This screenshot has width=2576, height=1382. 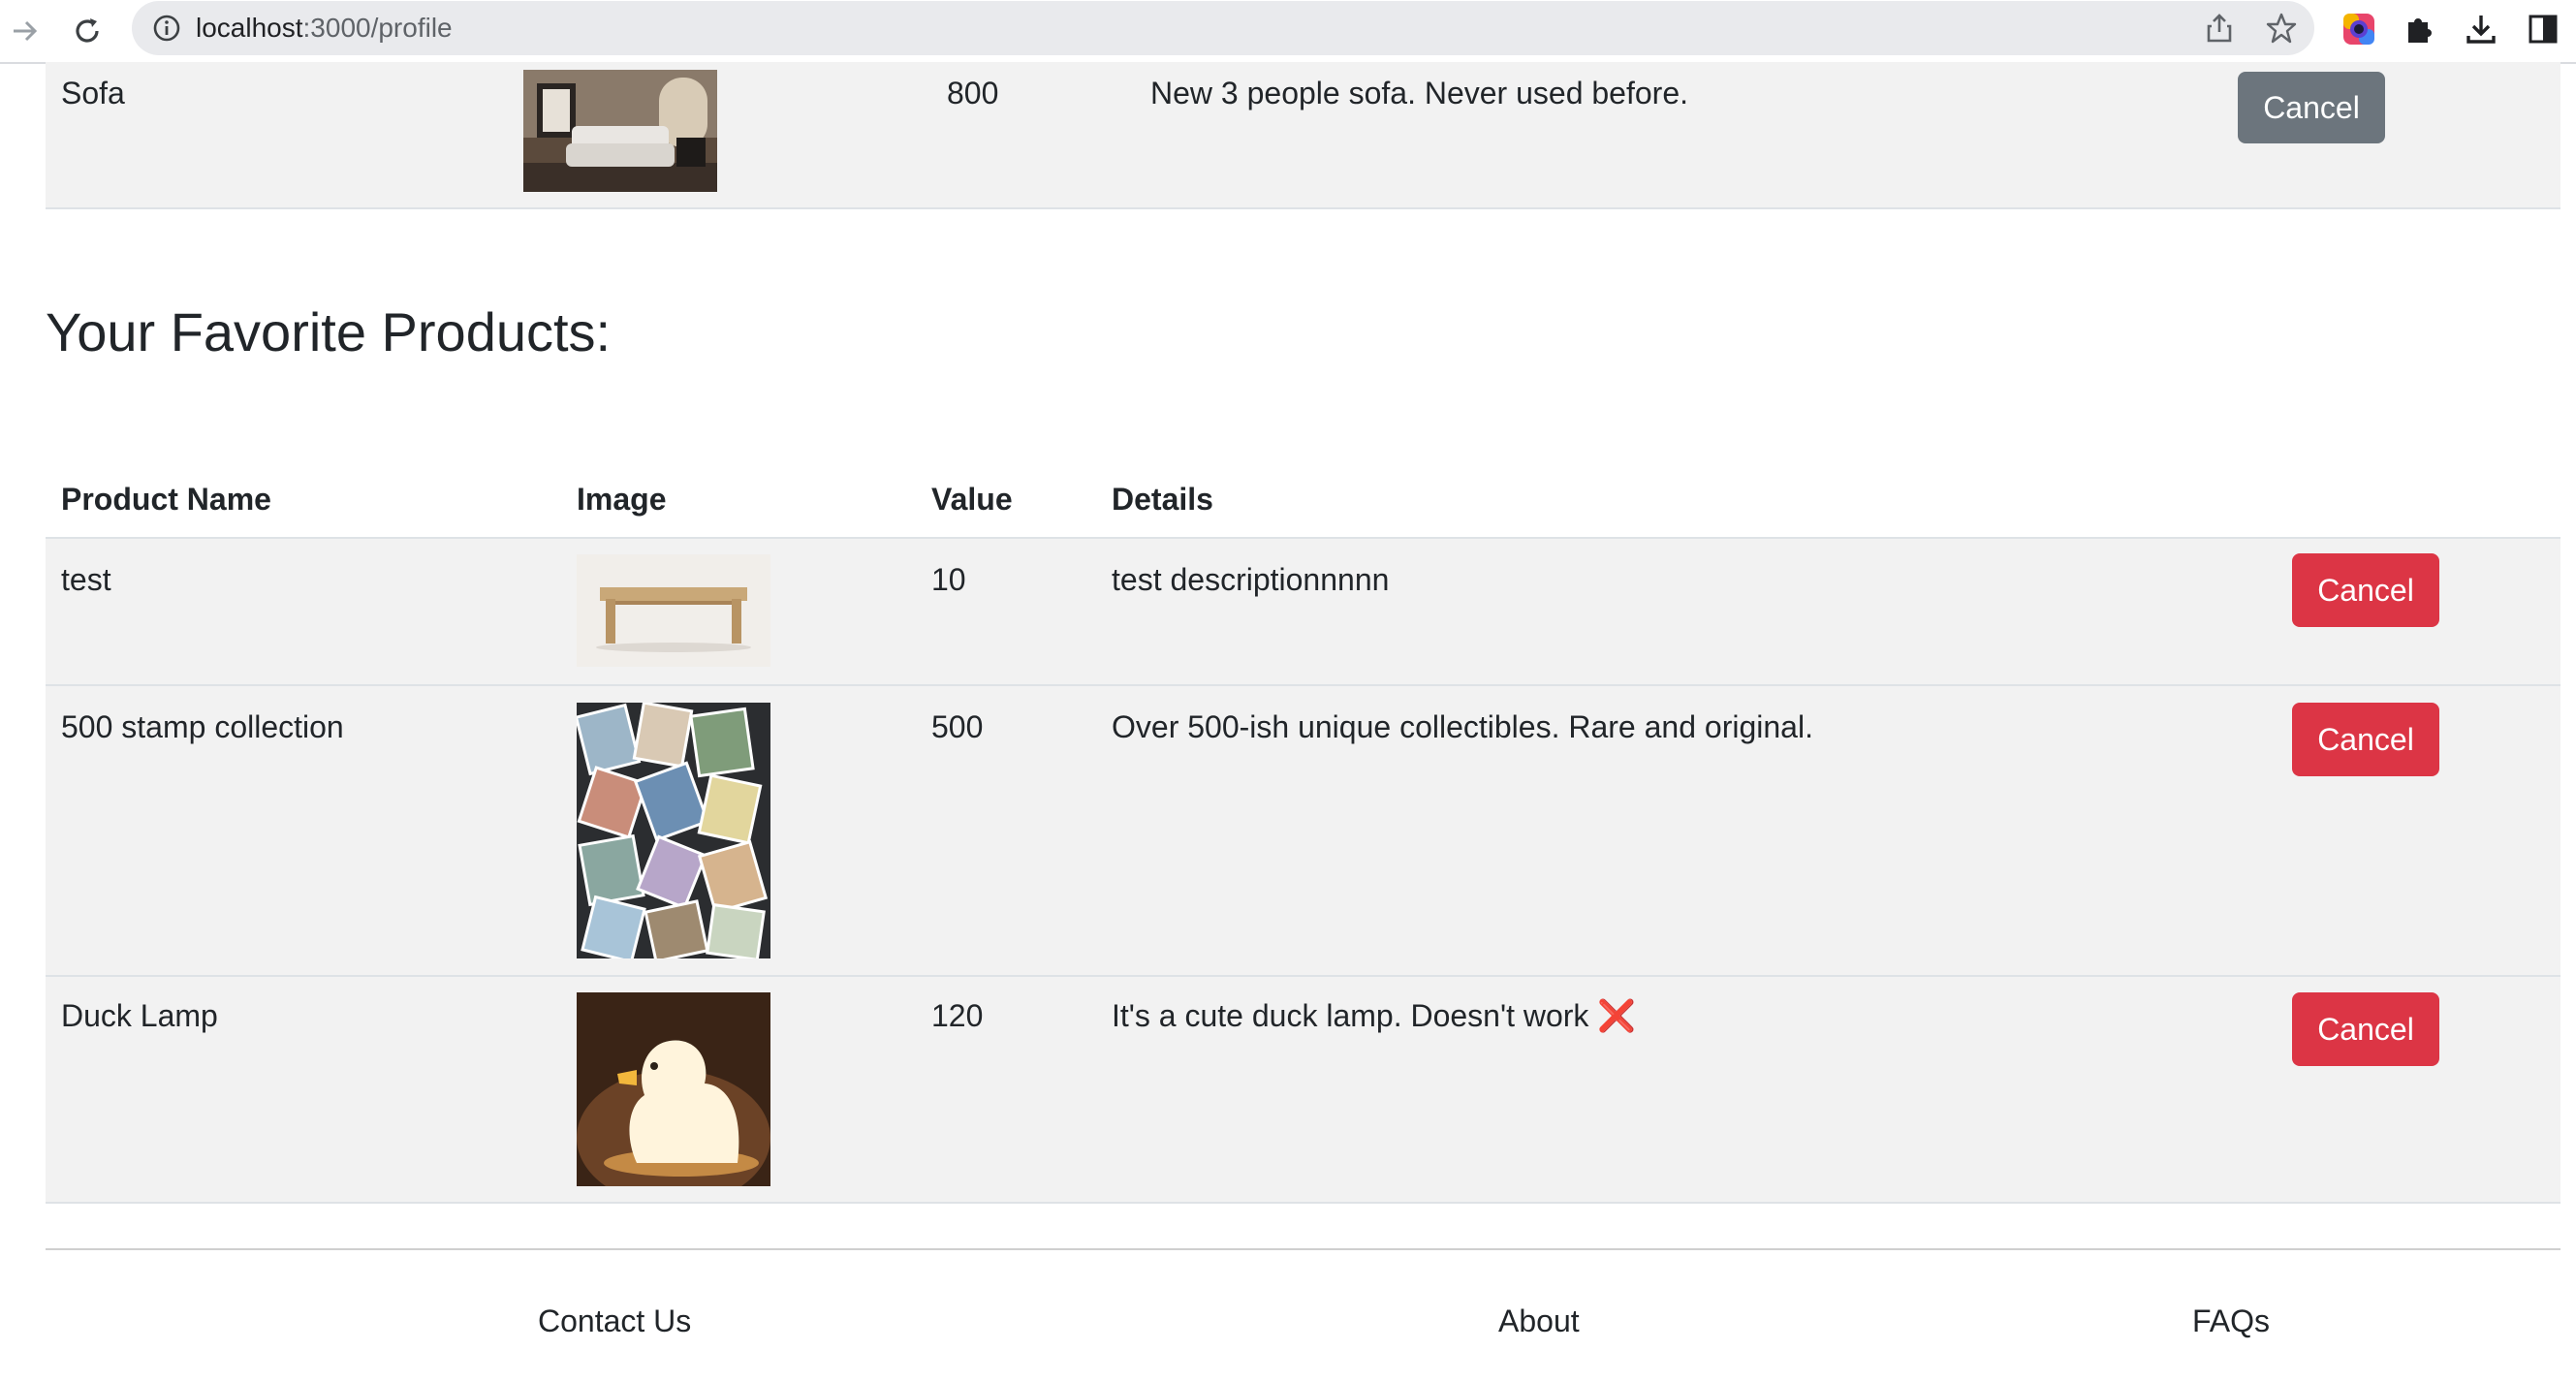 I want to click on extension-color-icon, so click(x=2359, y=29).